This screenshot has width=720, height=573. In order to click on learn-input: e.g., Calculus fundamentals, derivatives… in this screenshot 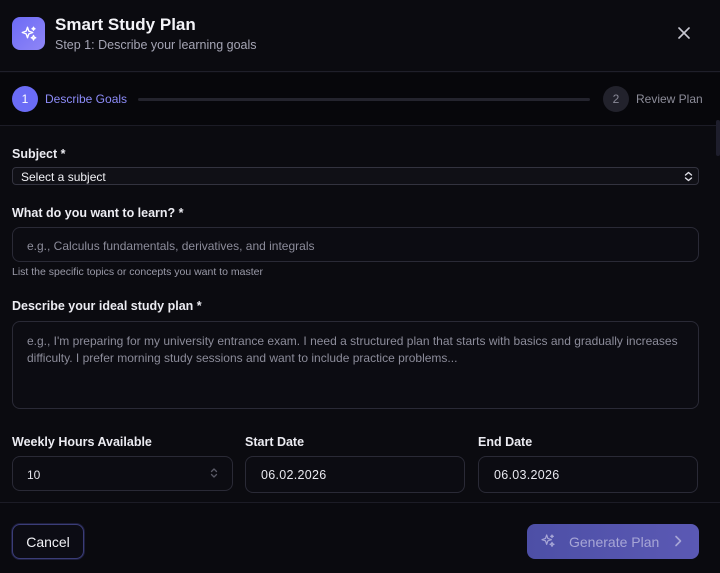, I will do `click(355, 244)`.